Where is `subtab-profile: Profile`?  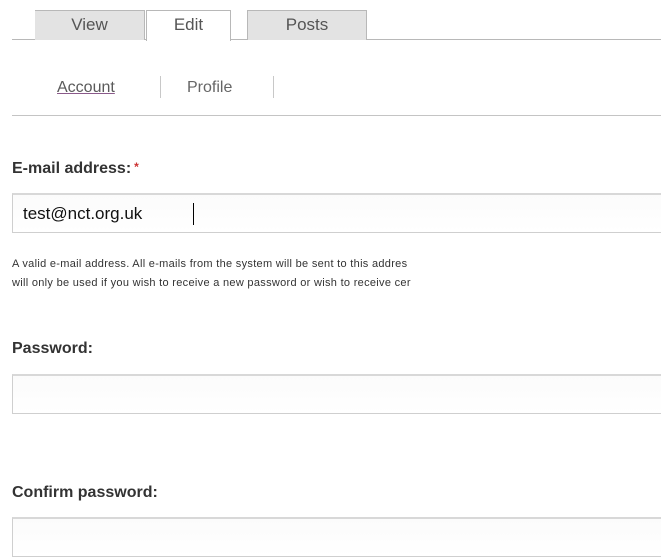
subtab-profile: Profile is located at coordinates (209, 88).